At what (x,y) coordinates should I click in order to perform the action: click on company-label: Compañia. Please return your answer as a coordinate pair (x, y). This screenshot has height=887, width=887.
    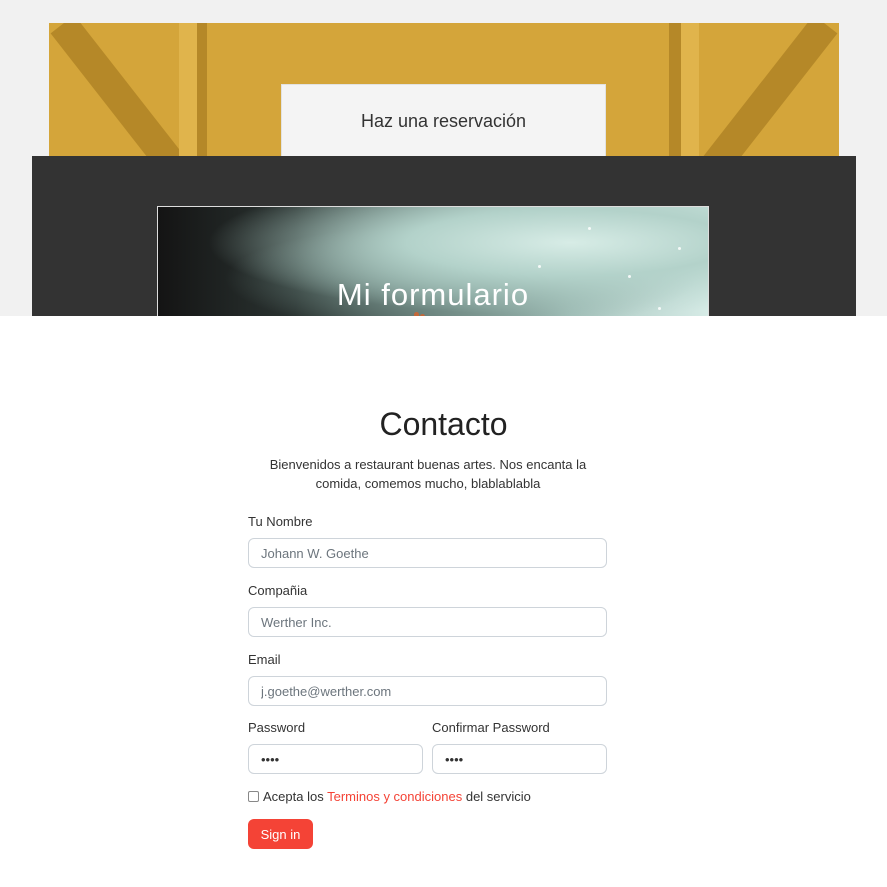
    Looking at the image, I should click on (278, 590).